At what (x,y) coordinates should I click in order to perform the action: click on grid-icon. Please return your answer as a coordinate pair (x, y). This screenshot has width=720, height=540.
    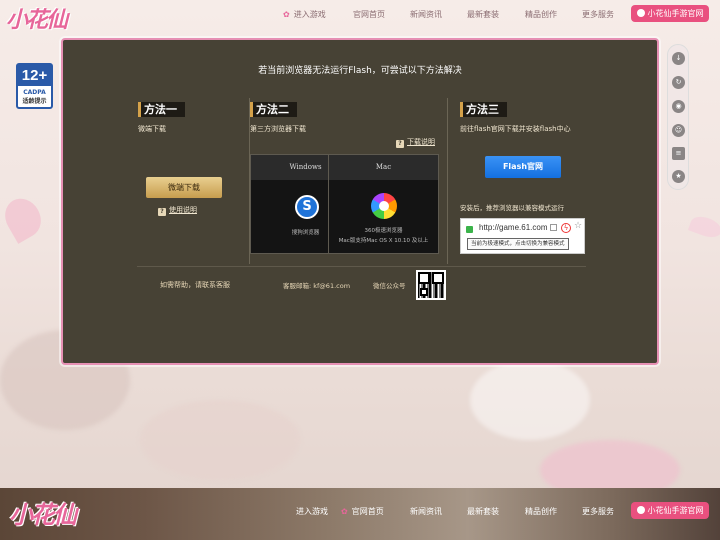
    Looking at the image, I should click on (553, 227).